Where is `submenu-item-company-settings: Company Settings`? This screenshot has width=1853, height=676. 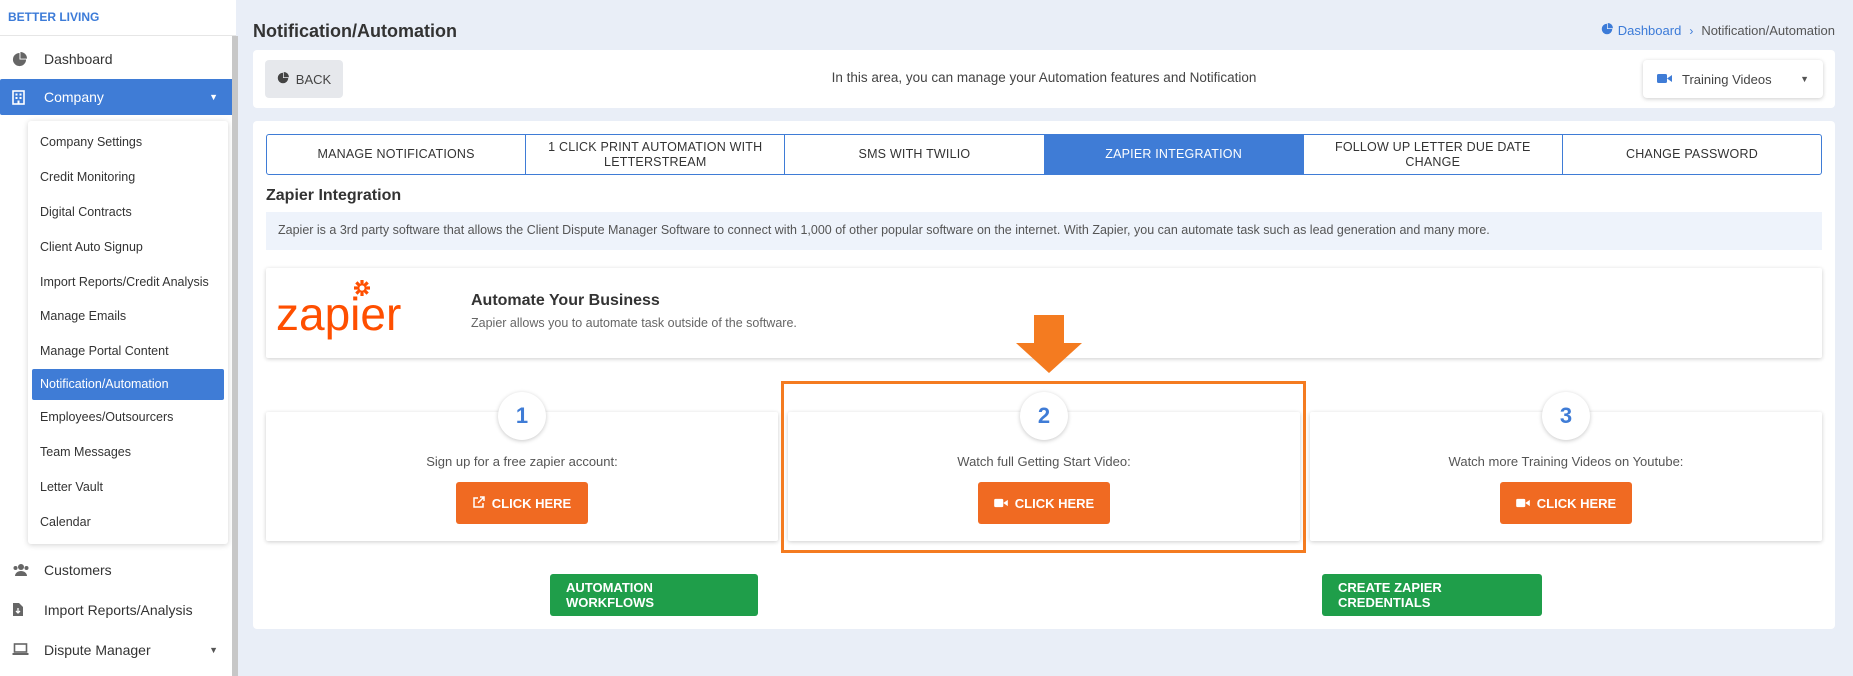
submenu-item-company-settings: Company Settings is located at coordinates (128, 142).